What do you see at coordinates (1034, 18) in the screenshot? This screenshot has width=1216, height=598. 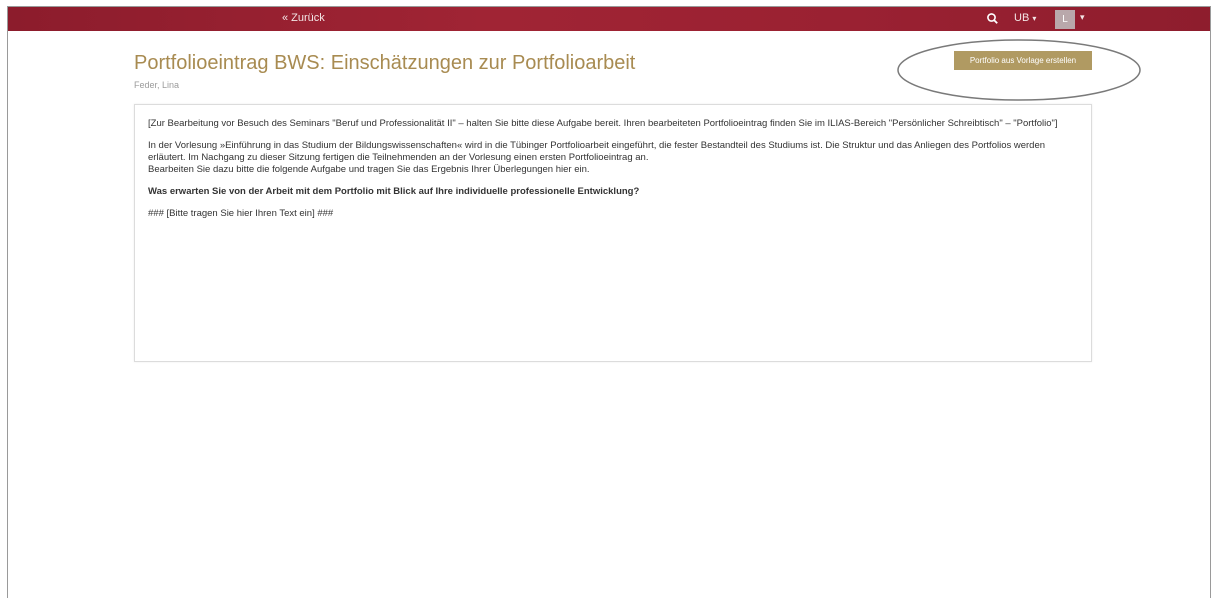 I see `chevron-down-icon: ▾` at bounding box center [1034, 18].